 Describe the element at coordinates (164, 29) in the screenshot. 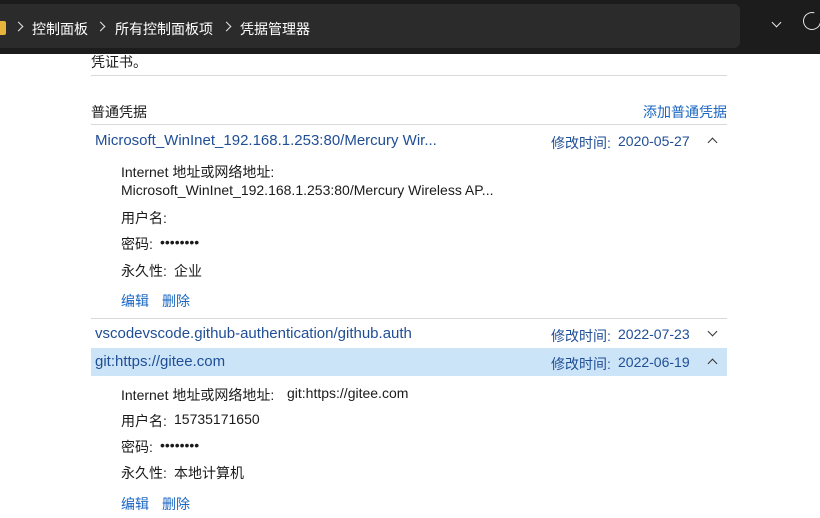

I see `breadcrumb-all-items: 所有控制面板项` at that location.